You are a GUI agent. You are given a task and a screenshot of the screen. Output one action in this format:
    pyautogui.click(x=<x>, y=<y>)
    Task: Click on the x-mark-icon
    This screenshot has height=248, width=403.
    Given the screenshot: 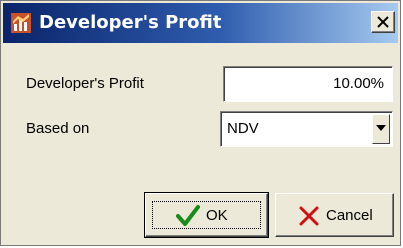 What is the action you would take?
    pyautogui.click(x=309, y=218)
    